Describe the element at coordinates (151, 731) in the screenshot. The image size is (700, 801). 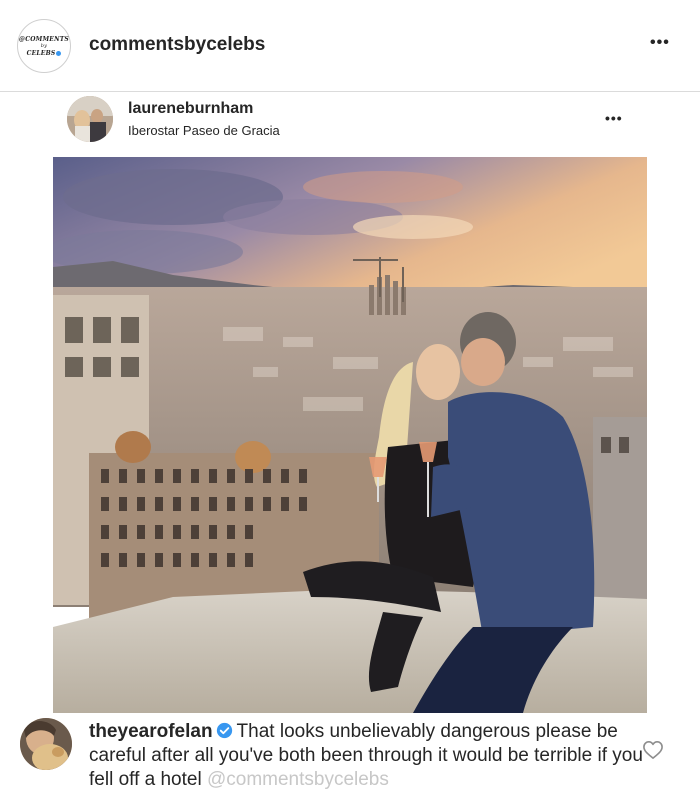
I see `commenter-username: theyearofelan` at that location.